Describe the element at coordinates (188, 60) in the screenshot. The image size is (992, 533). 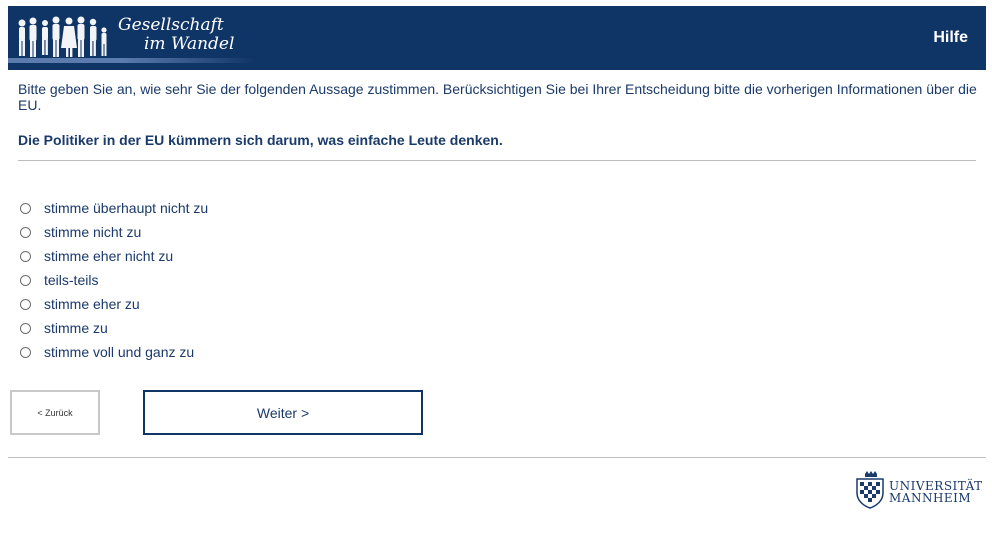
I see `logo-underline` at that location.